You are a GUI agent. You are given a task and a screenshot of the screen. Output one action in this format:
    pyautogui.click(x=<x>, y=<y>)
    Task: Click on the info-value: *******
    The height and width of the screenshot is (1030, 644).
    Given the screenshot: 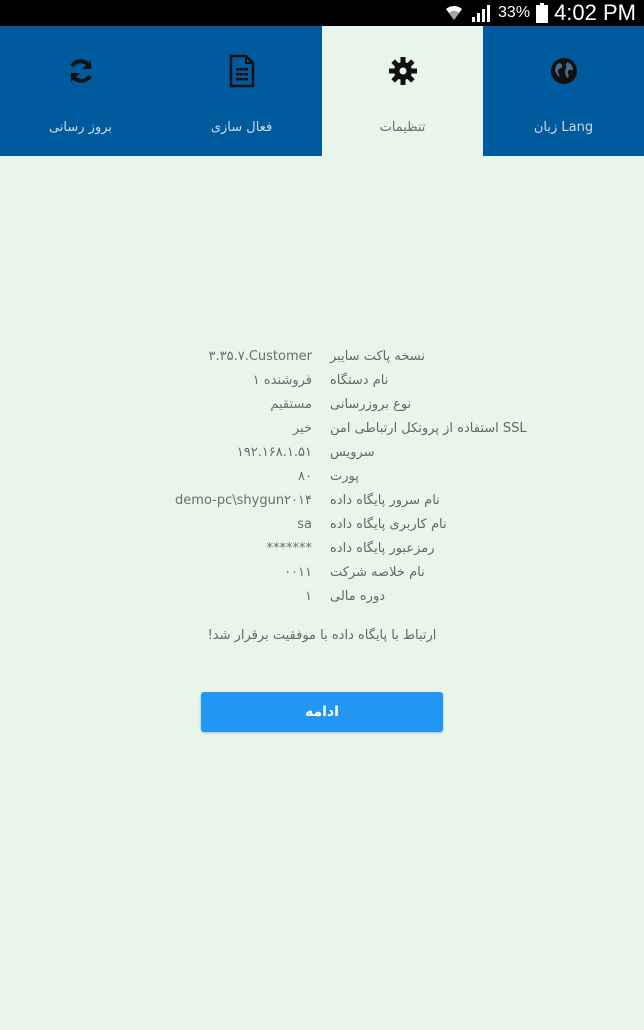 What is the action you would take?
    pyautogui.click(x=289, y=548)
    